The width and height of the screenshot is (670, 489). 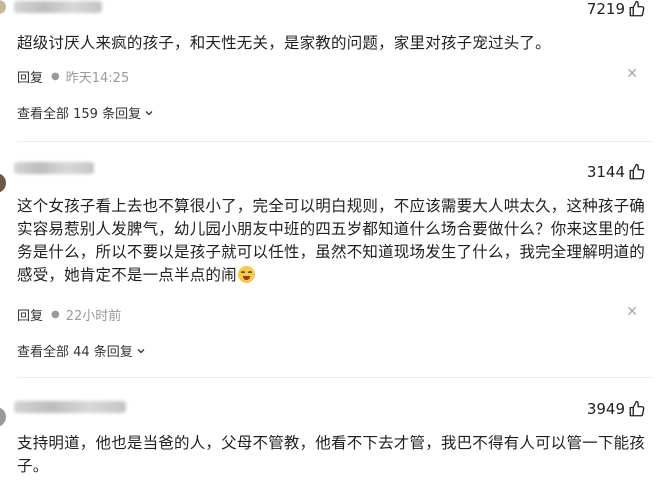 I want to click on comment-time: 昨天14:25, so click(x=97, y=78).